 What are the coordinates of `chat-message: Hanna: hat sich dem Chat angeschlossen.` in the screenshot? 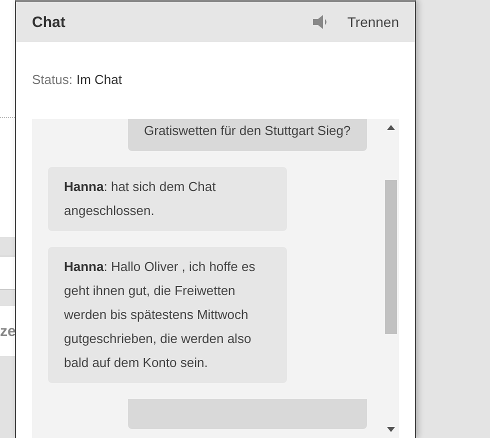 It's located at (167, 199).